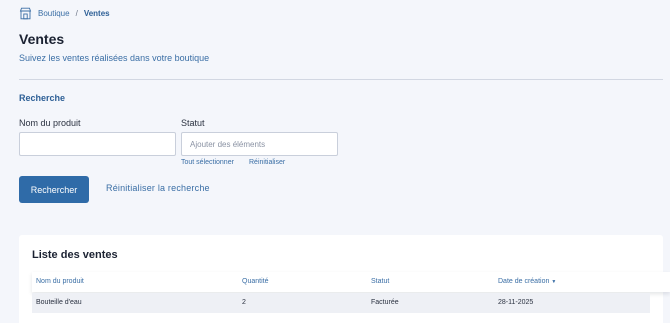  I want to click on breadcrumb: Boutique / Ventes, so click(64, 13).